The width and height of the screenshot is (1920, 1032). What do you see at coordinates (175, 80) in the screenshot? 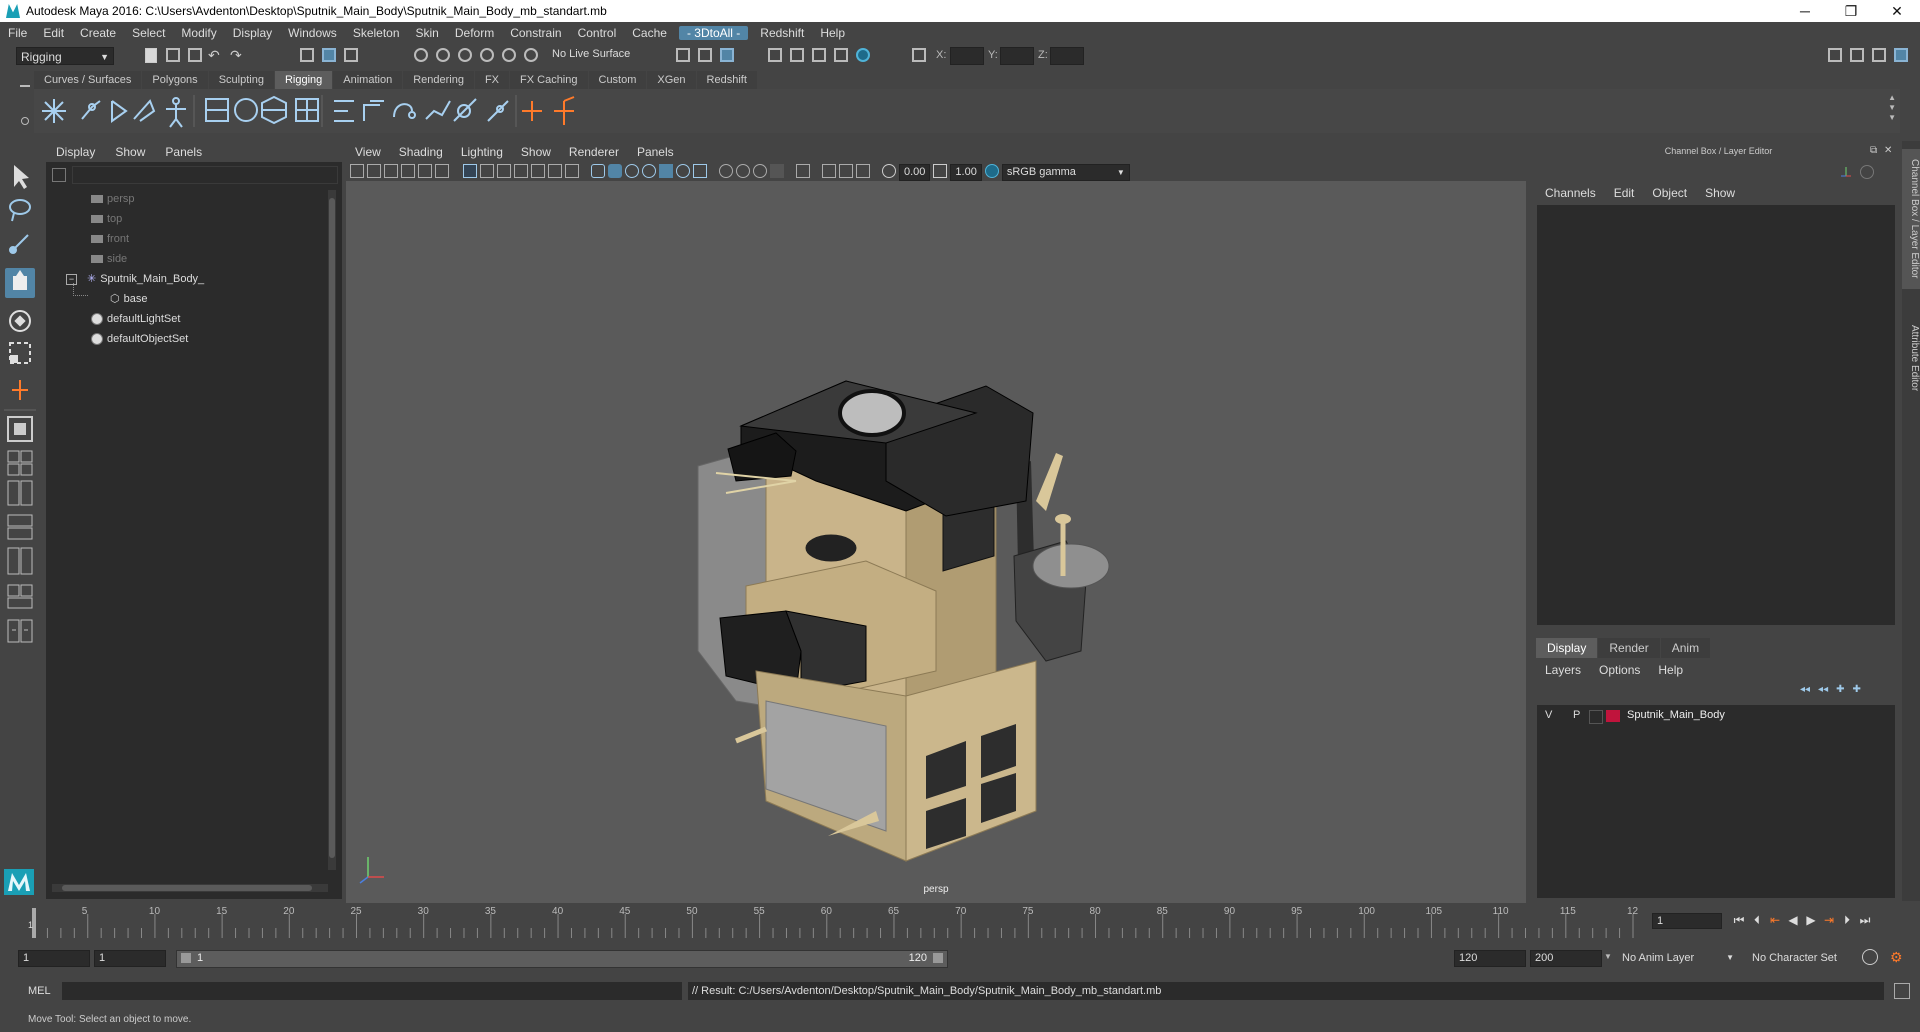
I see `shelf-tab-polygons: Polygons` at bounding box center [175, 80].